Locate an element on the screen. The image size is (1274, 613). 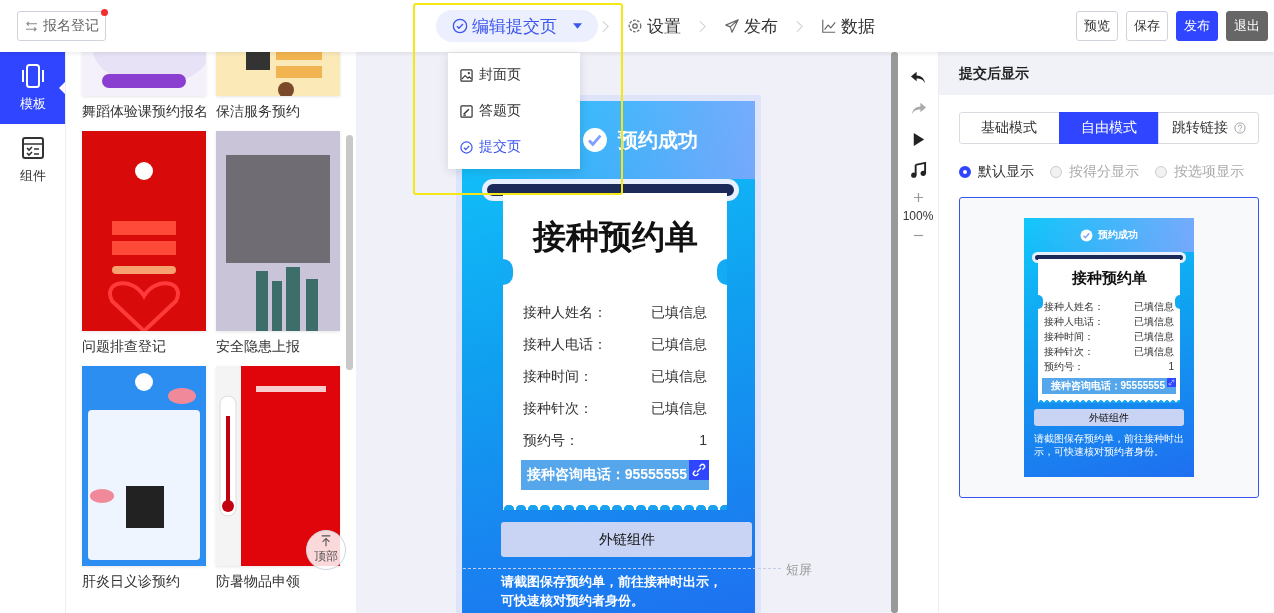
screen-marker-label: 短屏 is located at coordinates (799, 570).